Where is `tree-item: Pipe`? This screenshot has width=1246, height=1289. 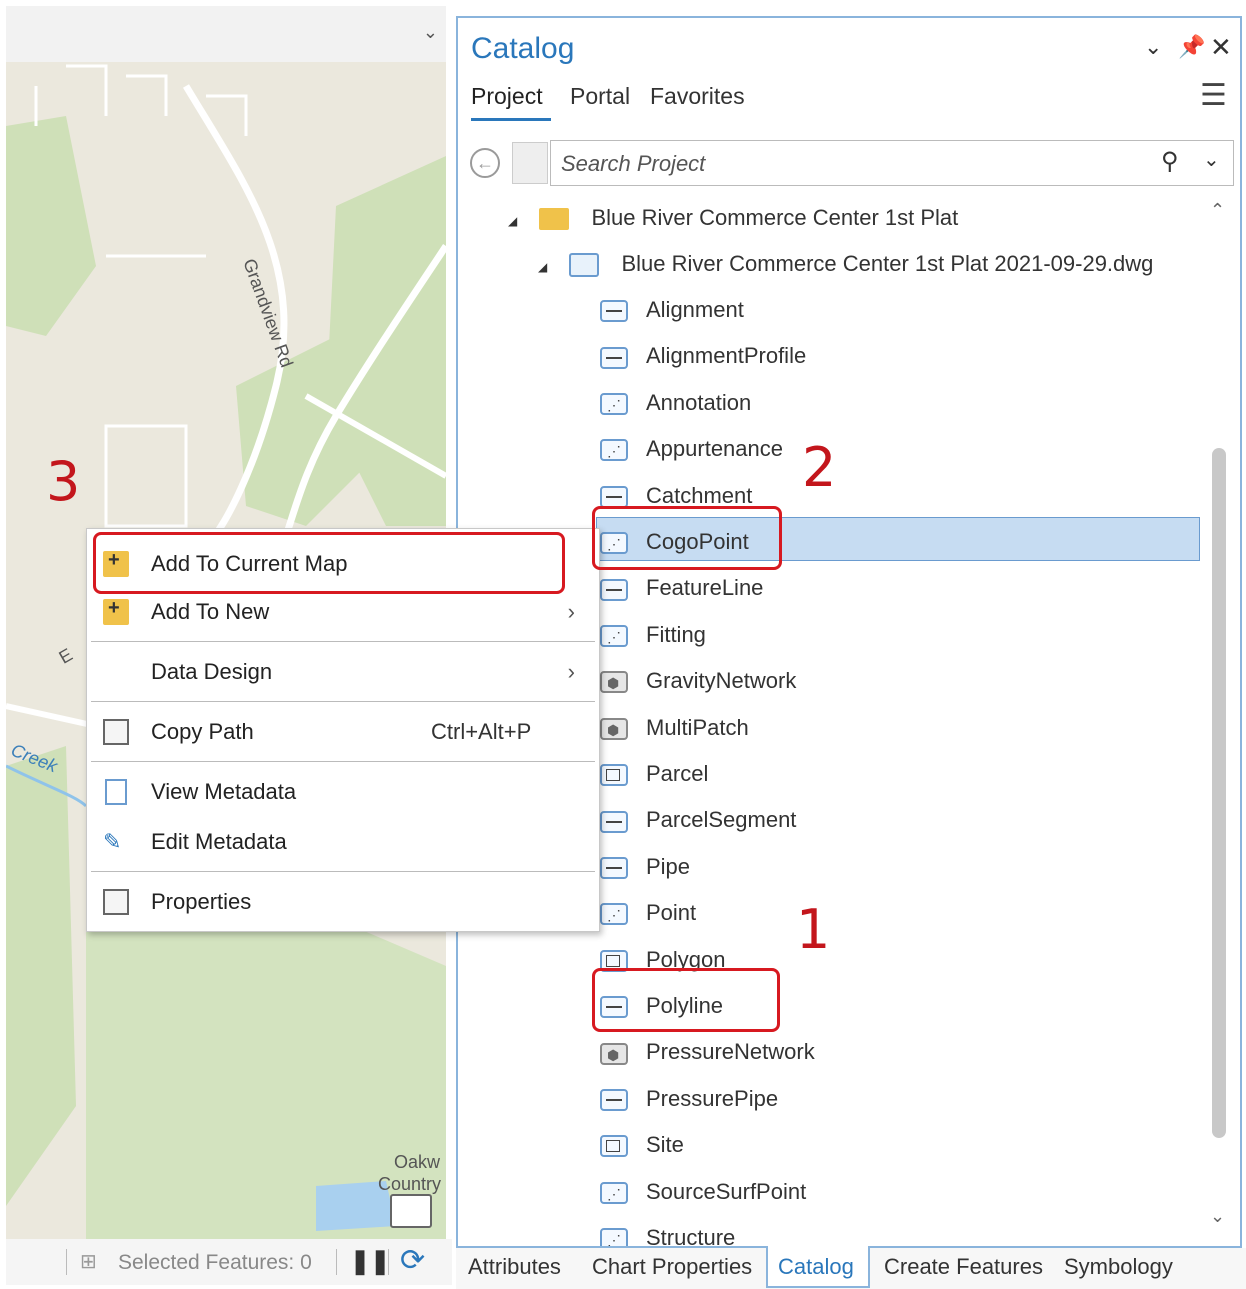
tree-item: Pipe is located at coordinates (645, 867).